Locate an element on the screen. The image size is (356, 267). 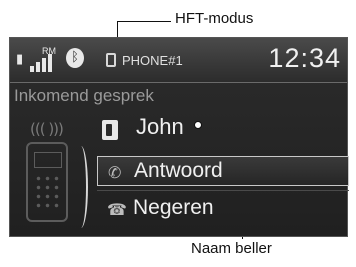
mobile-phone-icon is located at coordinates (47, 182).